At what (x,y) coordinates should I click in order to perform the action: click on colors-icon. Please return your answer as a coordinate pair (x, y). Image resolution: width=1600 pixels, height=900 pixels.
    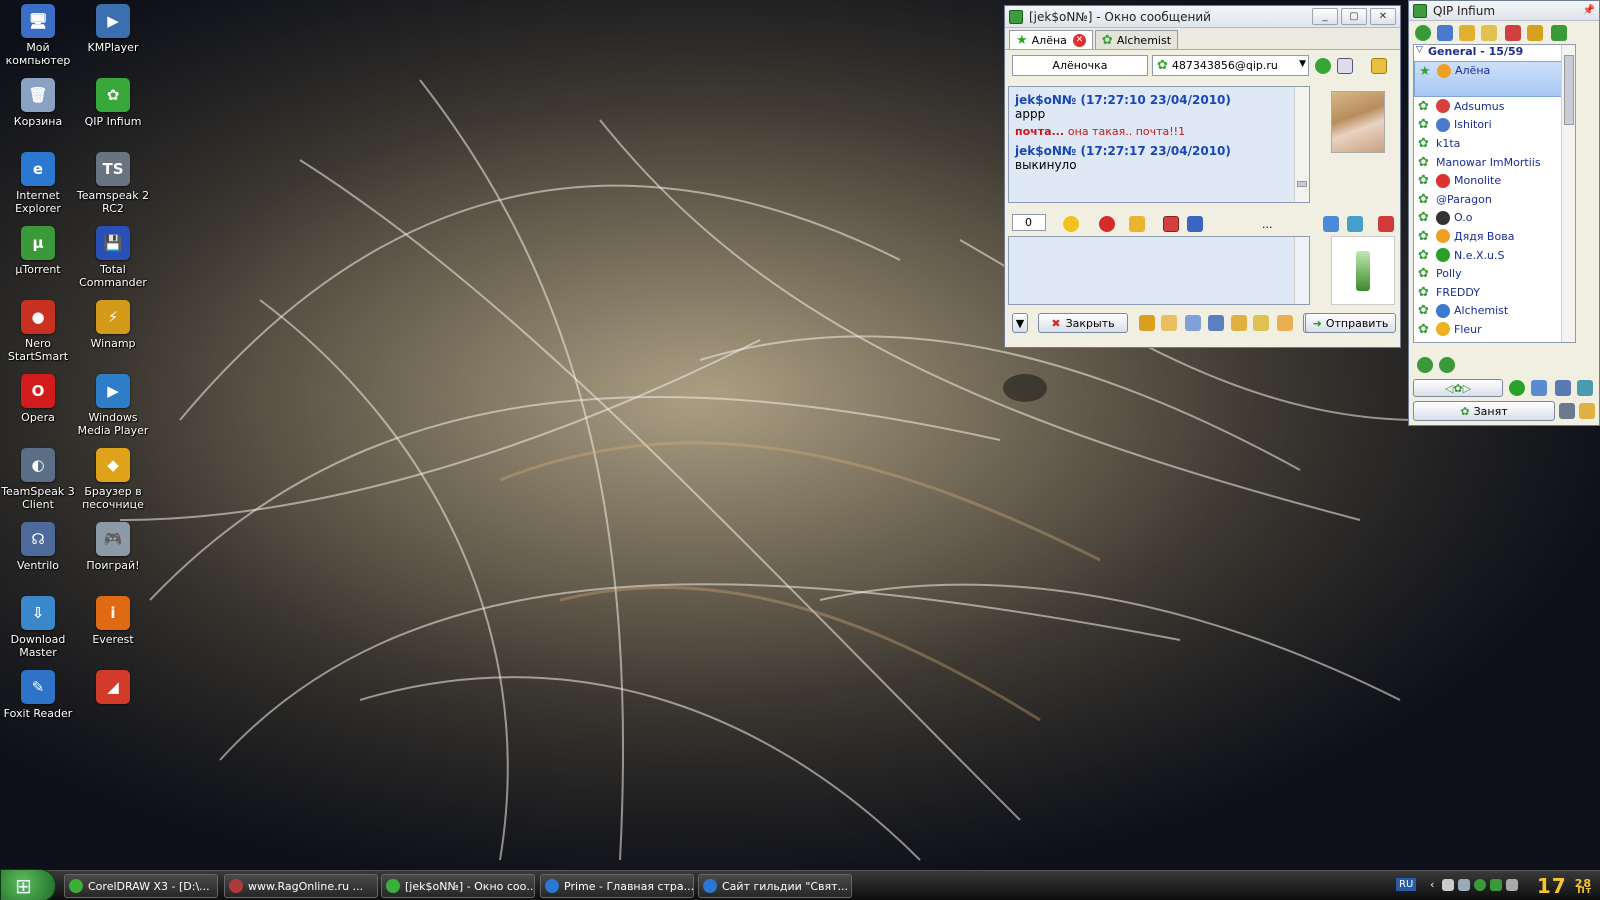
    Looking at the image, I should click on (1107, 224).